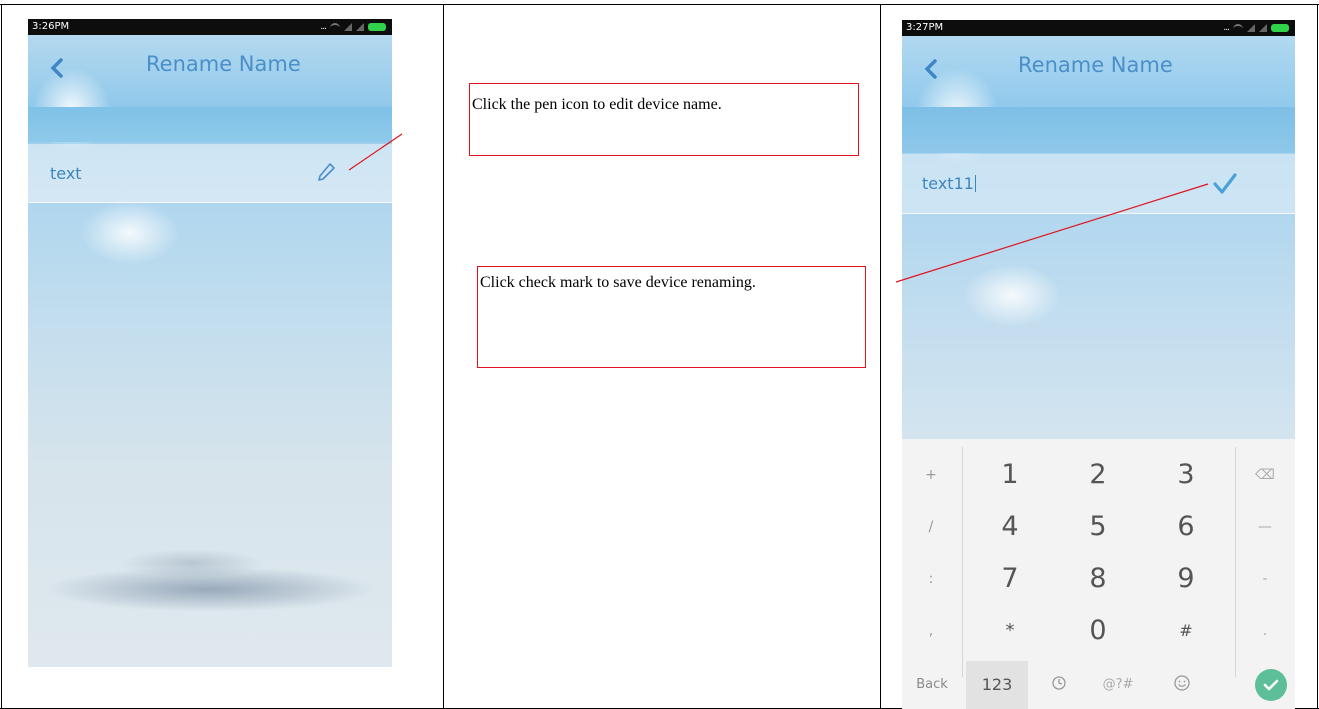 The image size is (1319, 709). Describe the element at coordinates (210, 173) in the screenshot. I see `device-name-row: text` at that location.